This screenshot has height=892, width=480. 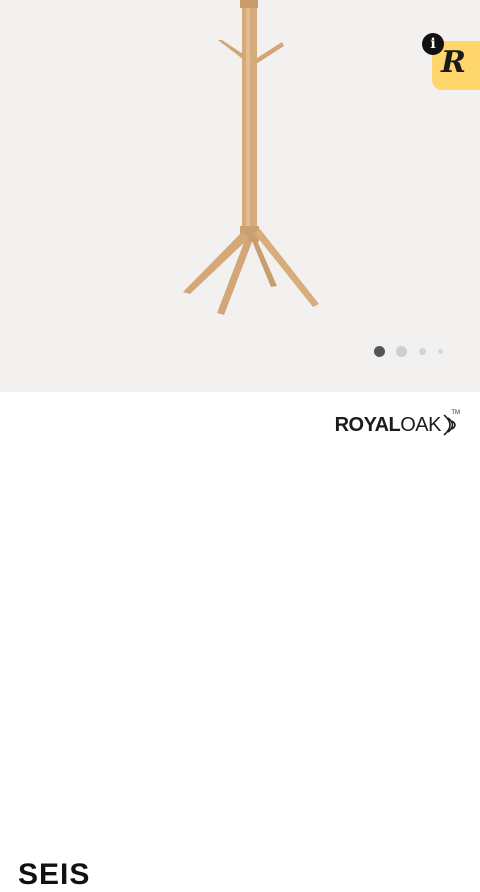 I want to click on info-icon: i, so click(x=433, y=44).